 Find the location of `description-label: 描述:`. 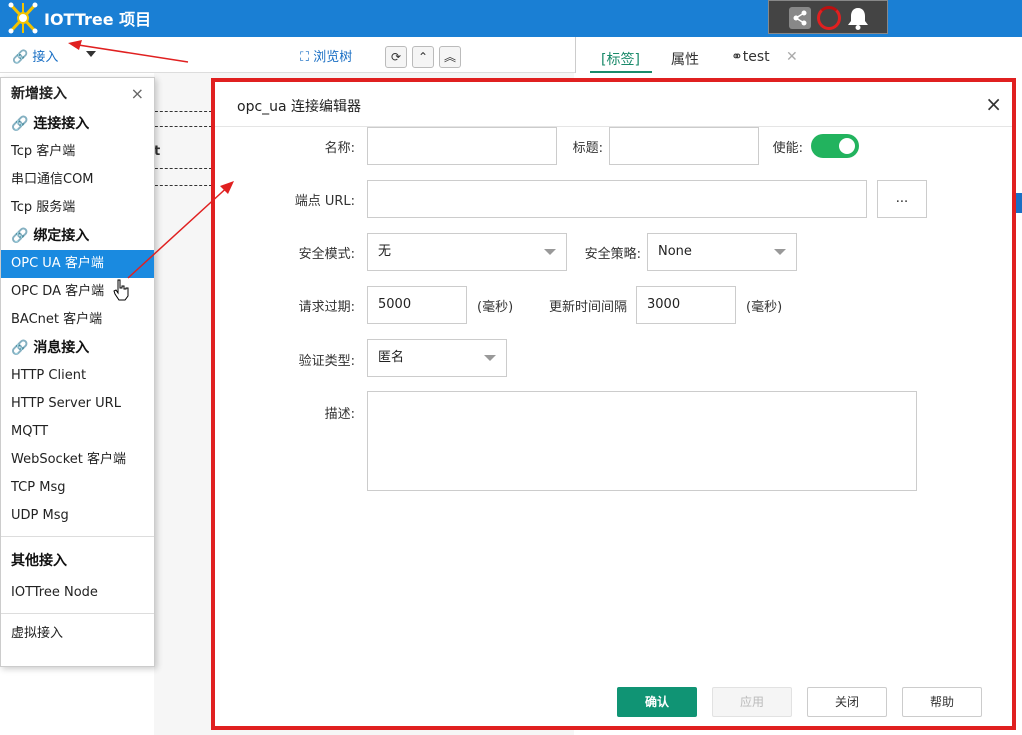

description-label: 描述: is located at coordinates (339, 414).